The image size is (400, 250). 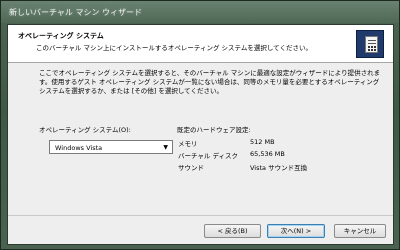 What do you see at coordinates (208, 156) in the screenshot?
I see `hardware-row-label: バーチャル ディスク` at bounding box center [208, 156].